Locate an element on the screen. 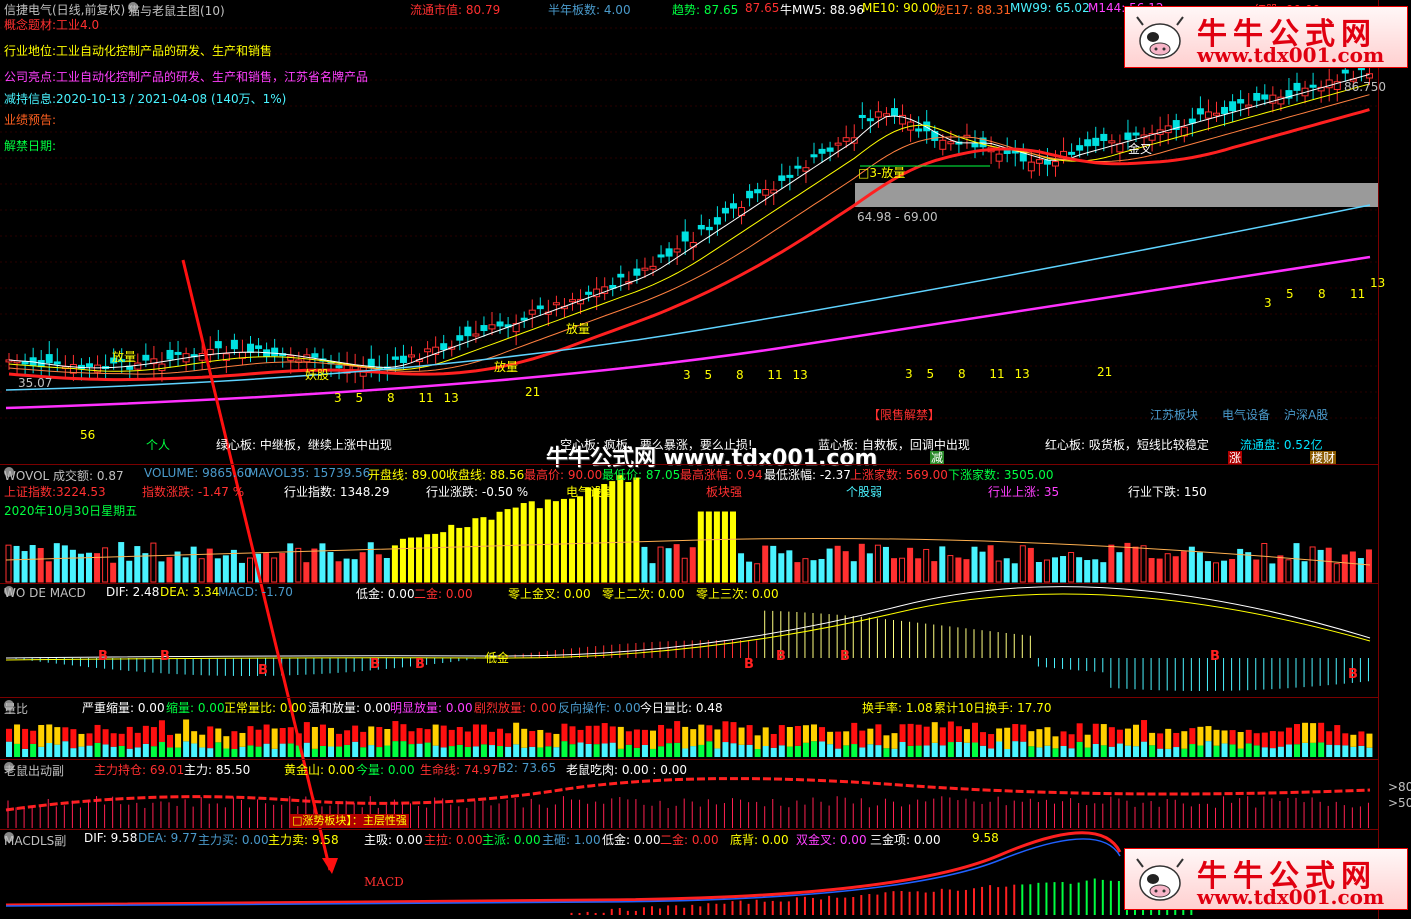  stock-name: 信捷电气(日线,前复权) is located at coordinates (64, 9).